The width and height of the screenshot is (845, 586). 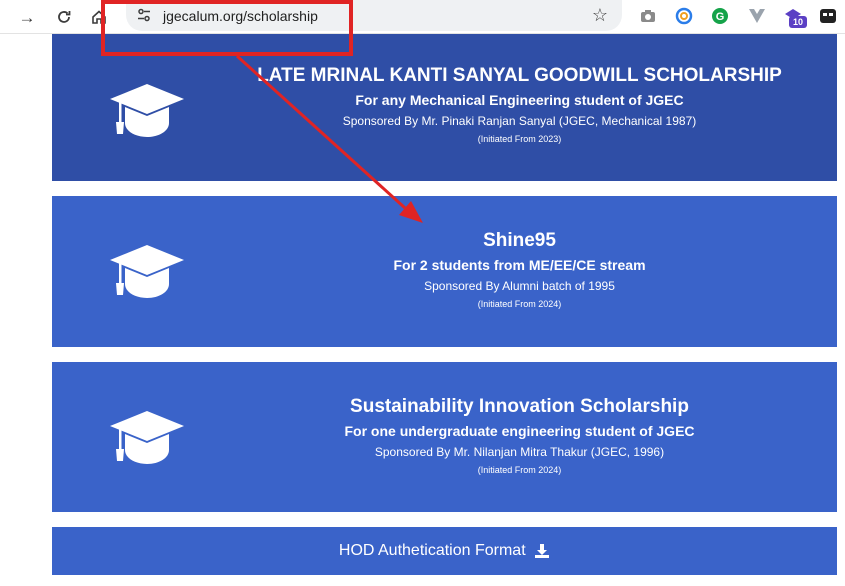 What do you see at coordinates (144, 15) in the screenshot?
I see `site-settings-icon` at bounding box center [144, 15].